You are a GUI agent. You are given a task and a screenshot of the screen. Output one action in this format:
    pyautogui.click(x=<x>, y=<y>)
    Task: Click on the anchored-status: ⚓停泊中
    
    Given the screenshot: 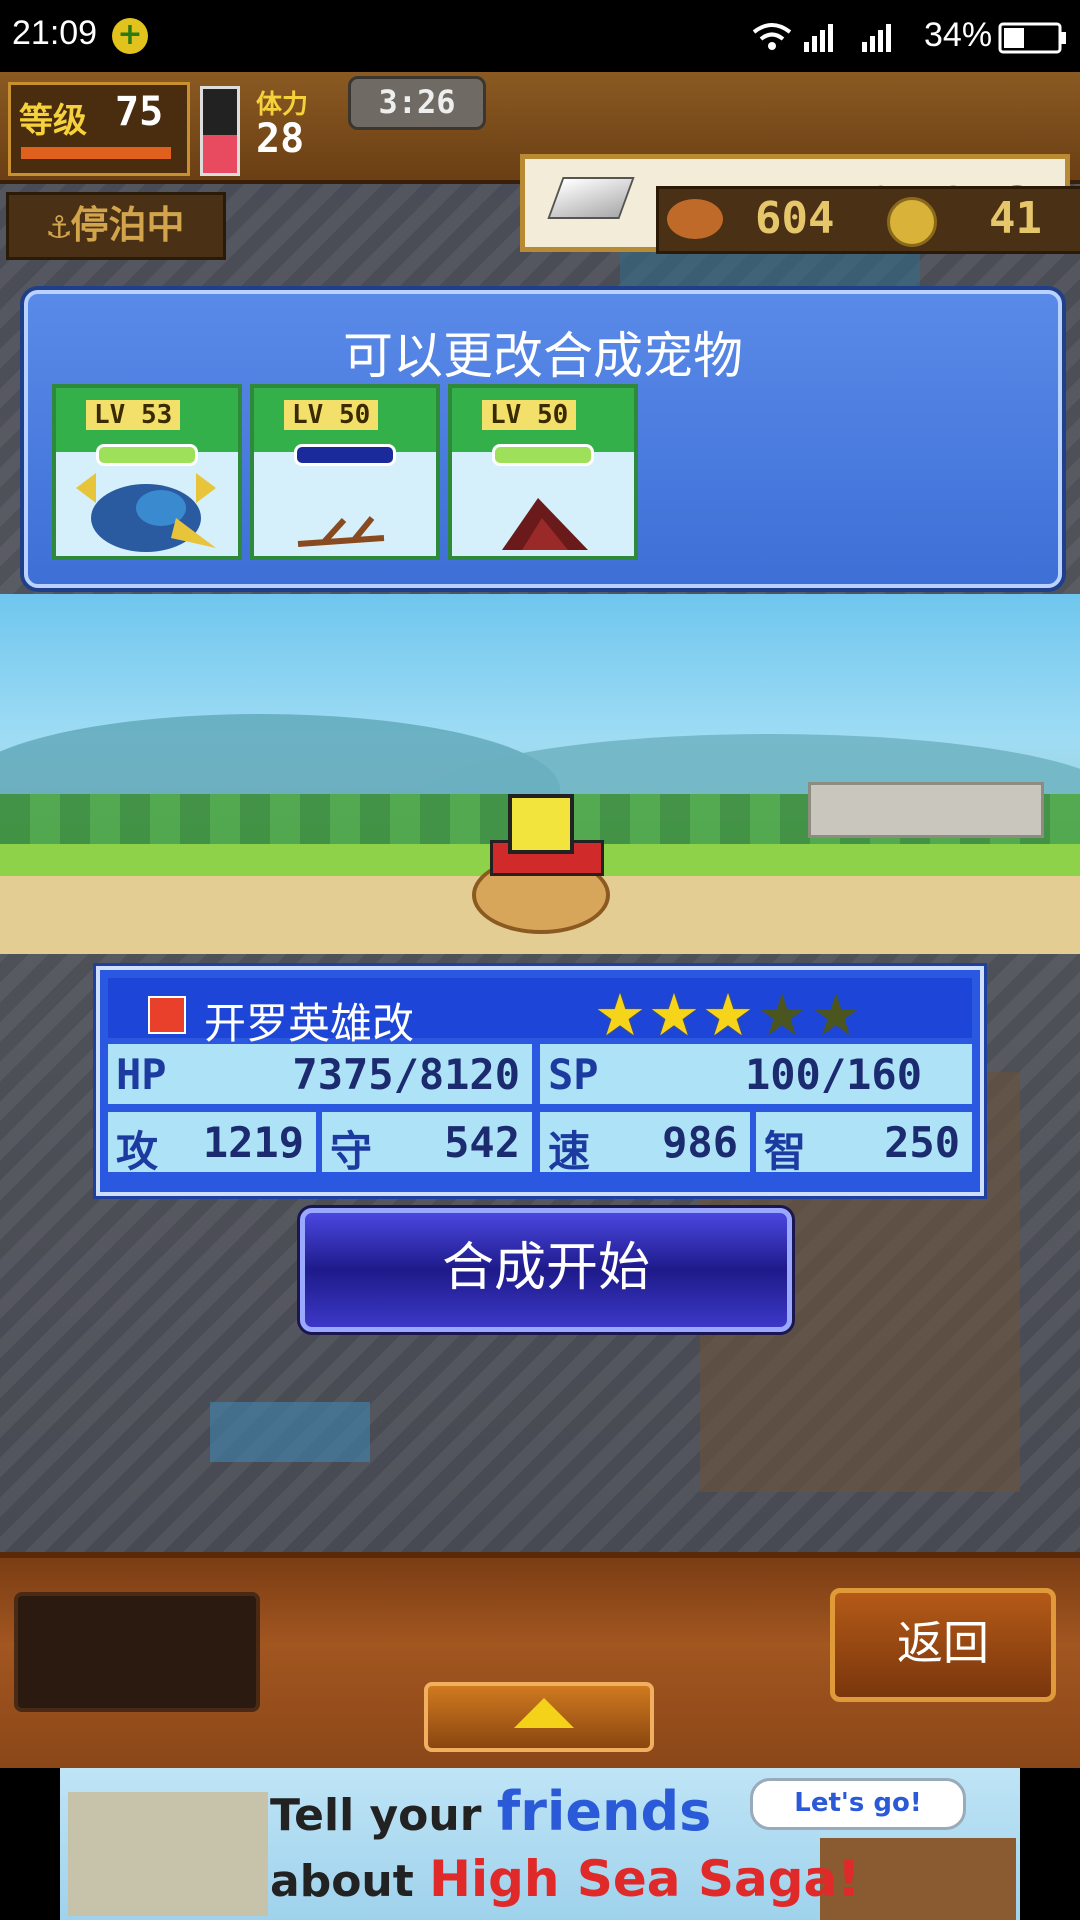 What is the action you would take?
    pyautogui.click(x=116, y=226)
    